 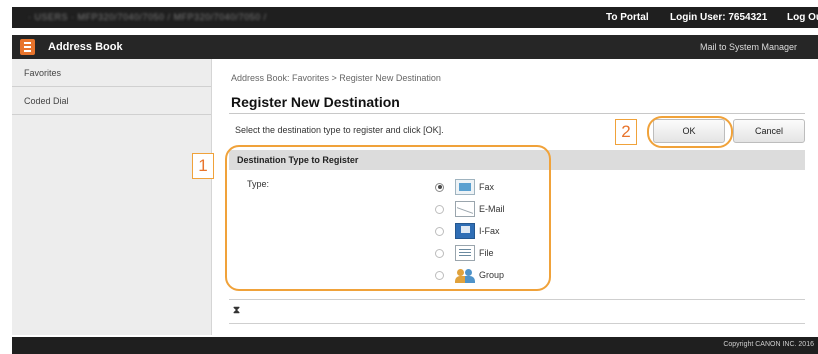 I want to click on sidebar-item-coded-dial: Coded Dial, so click(x=111, y=101).